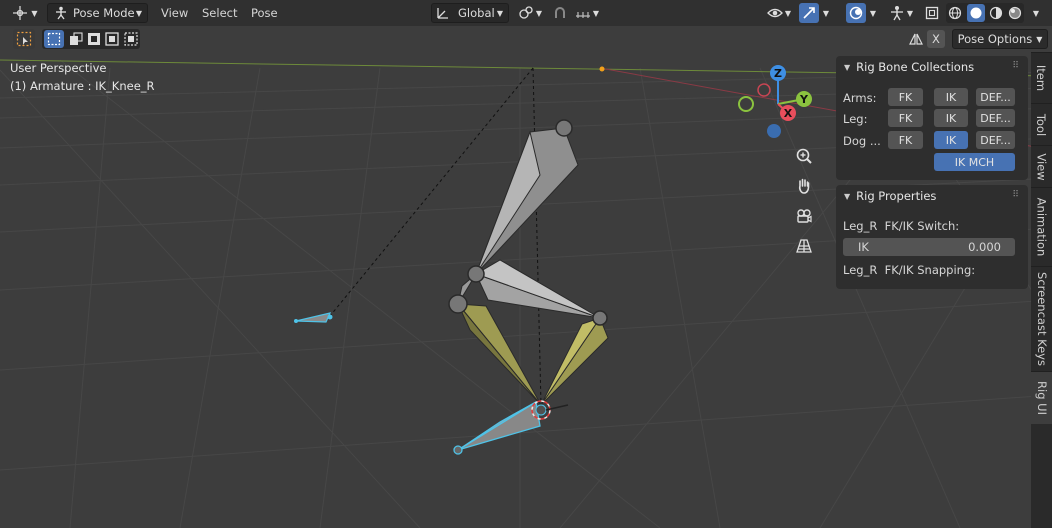 The image size is (1052, 528). What do you see at coordinates (905, 118) in the screenshot?
I see `leg-fk-button: FK` at bounding box center [905, 118].